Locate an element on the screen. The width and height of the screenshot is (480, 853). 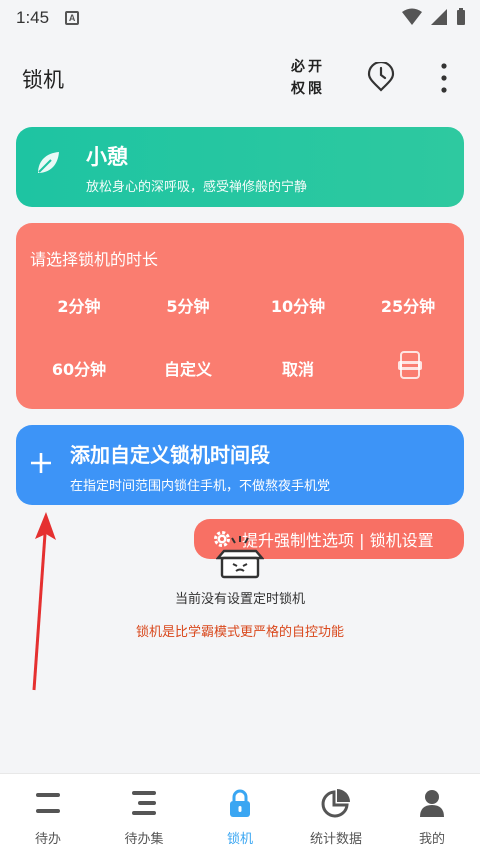
tab-lock: 锁机 is located at coordinates (240, 813).